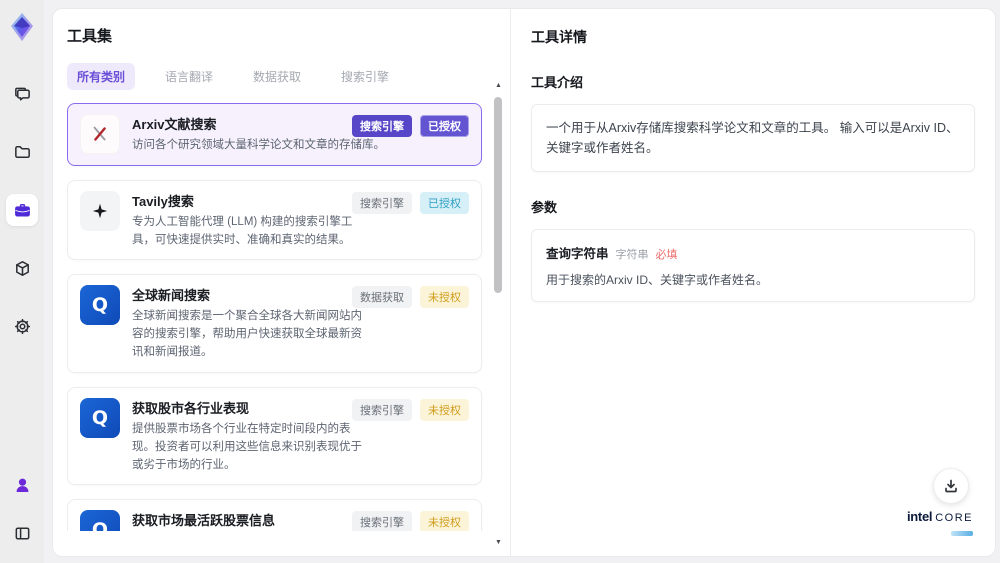 Image resolution: width=1000 pixels, height=563 pixels. I want to click on scrollbar: ▲ ▼, so click(498, 314).